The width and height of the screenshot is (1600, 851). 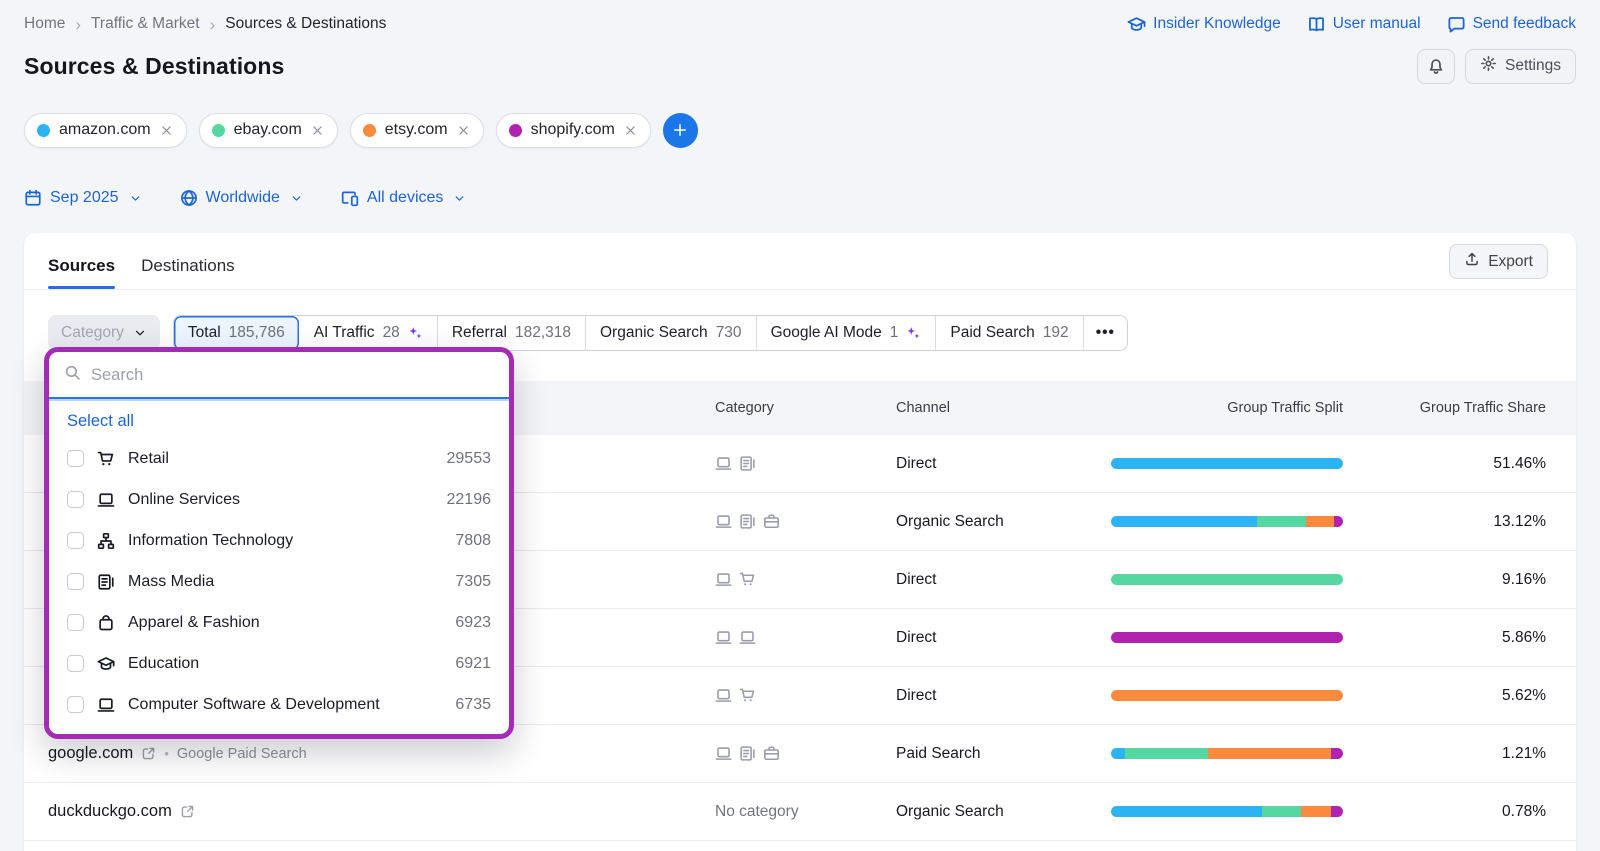 I want to click on source-domain: duckduckgo.com, so click(x=110, y=811).